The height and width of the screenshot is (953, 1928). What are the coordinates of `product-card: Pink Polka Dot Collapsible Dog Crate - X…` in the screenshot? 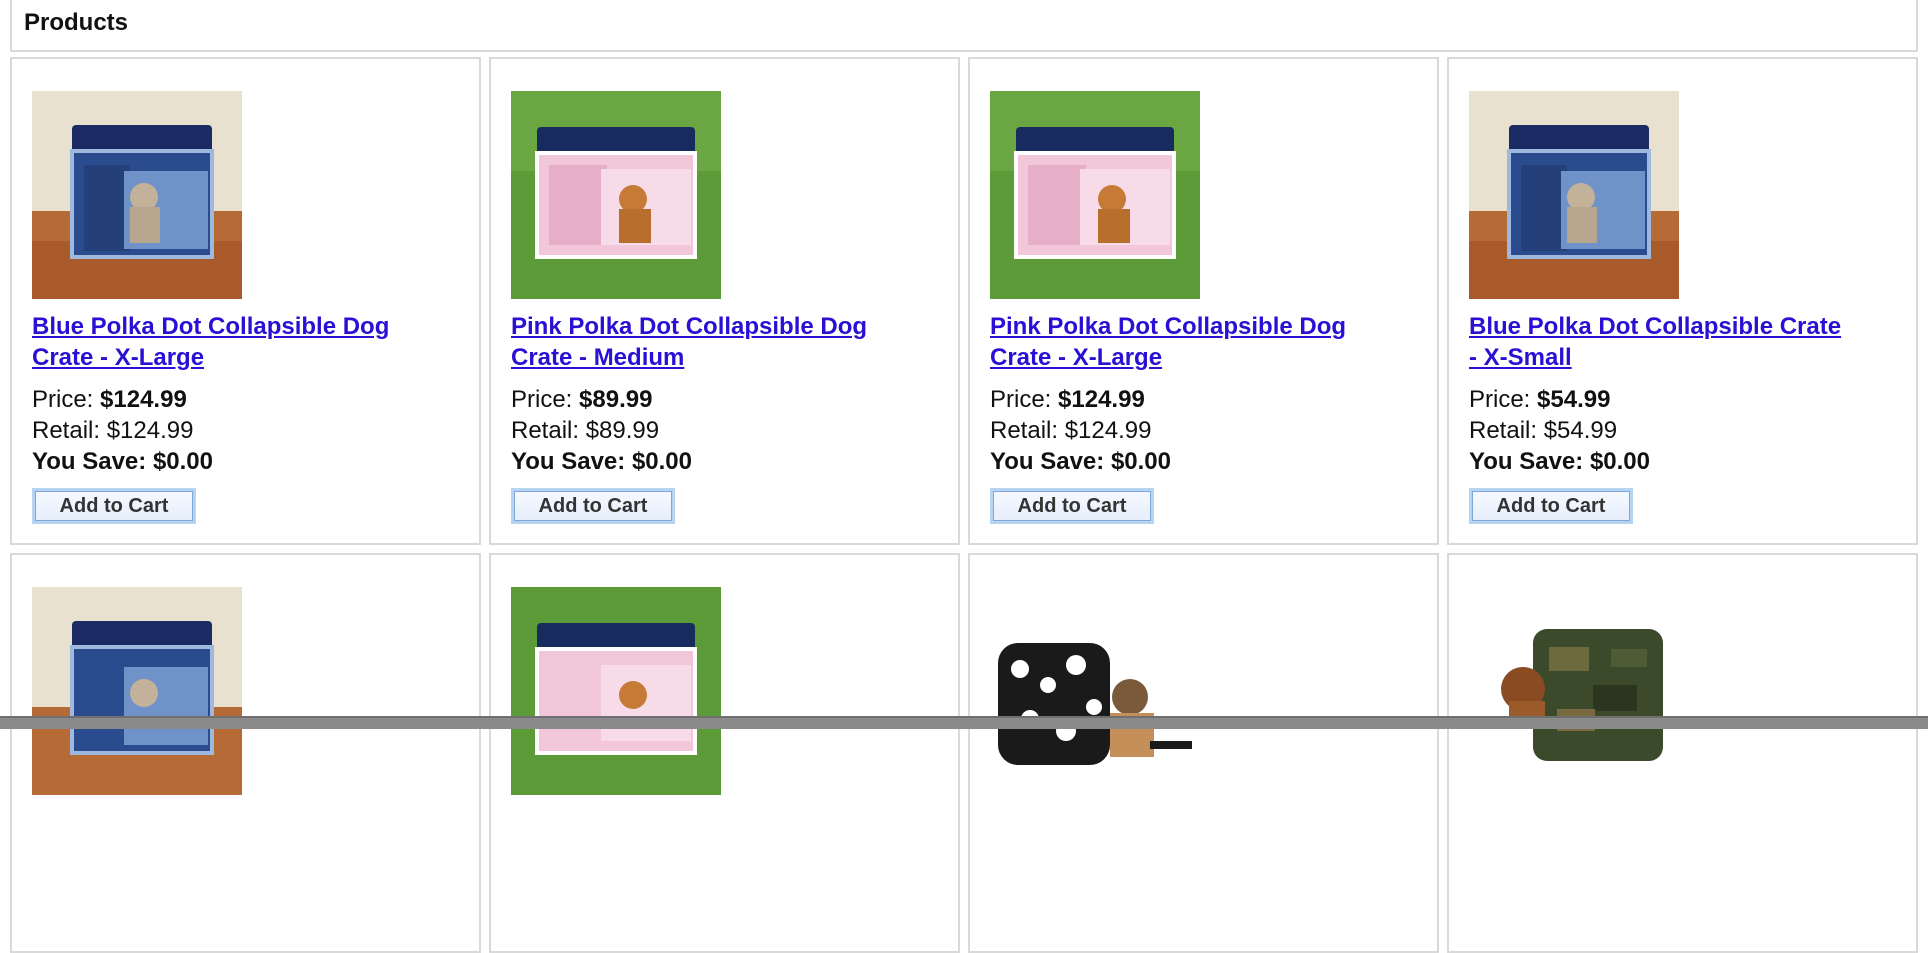 It's located at (1203, 301).